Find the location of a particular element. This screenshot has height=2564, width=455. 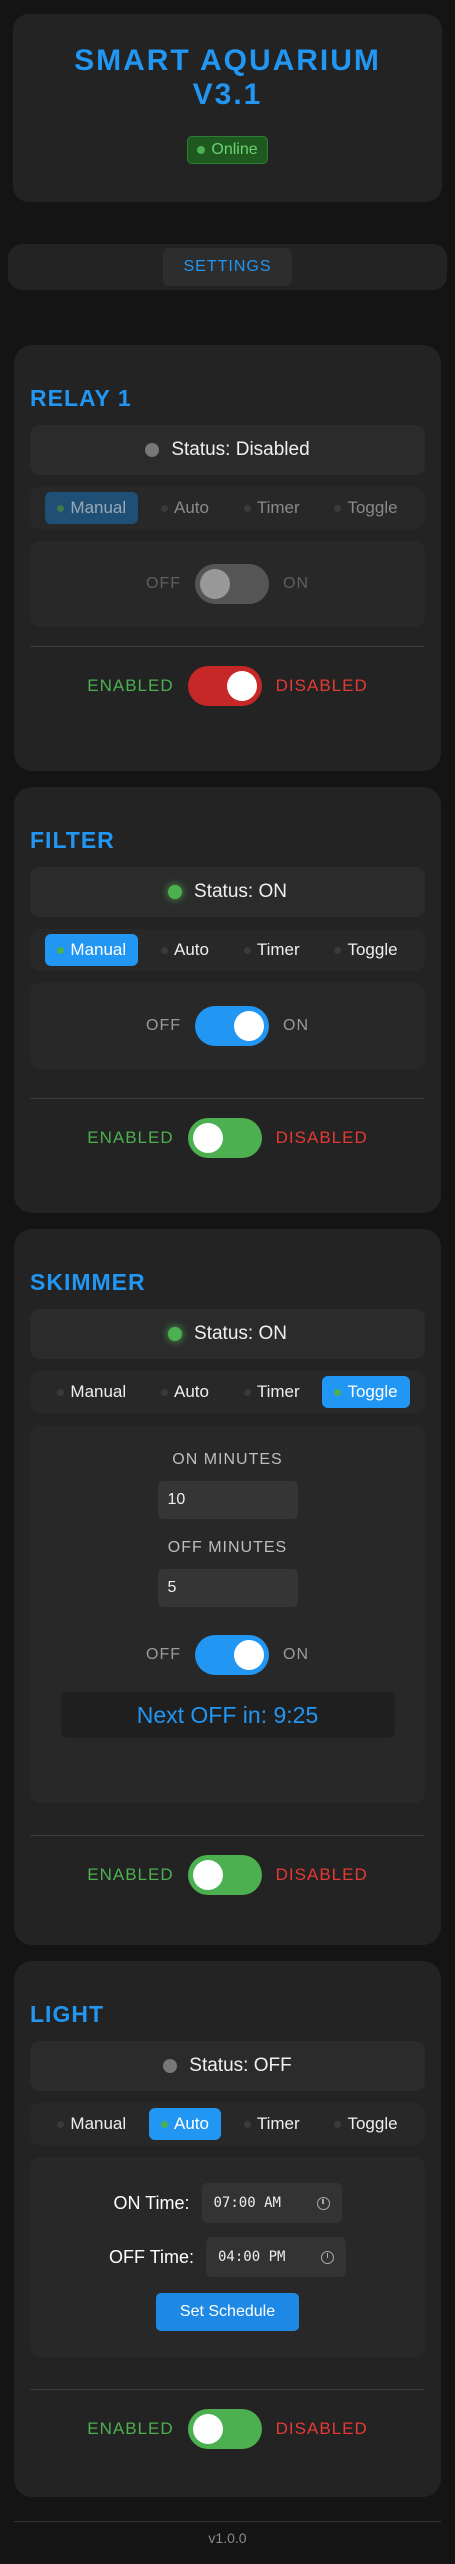

set-schedule-button: Set Schedule is located at coordinates (227, 2312).